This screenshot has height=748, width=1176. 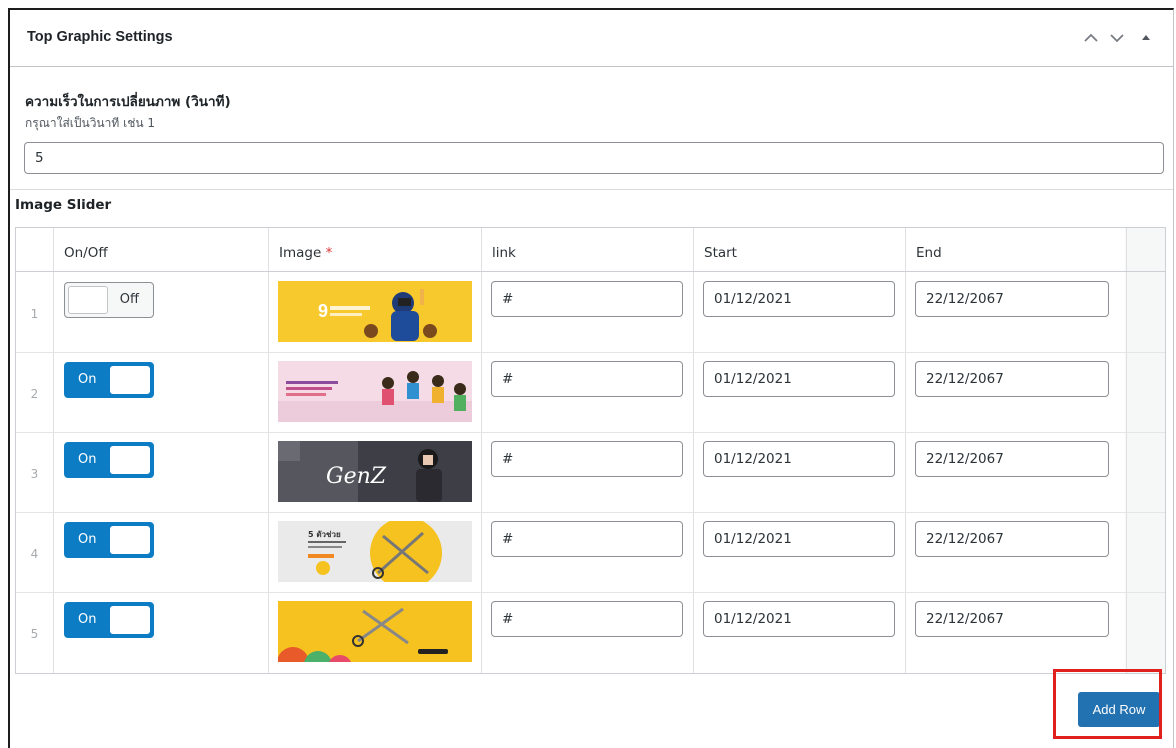 What do you see at coordinates (329, 253) in the screenshot?
I see `required-marker: *` at bounding box center [329, 253].